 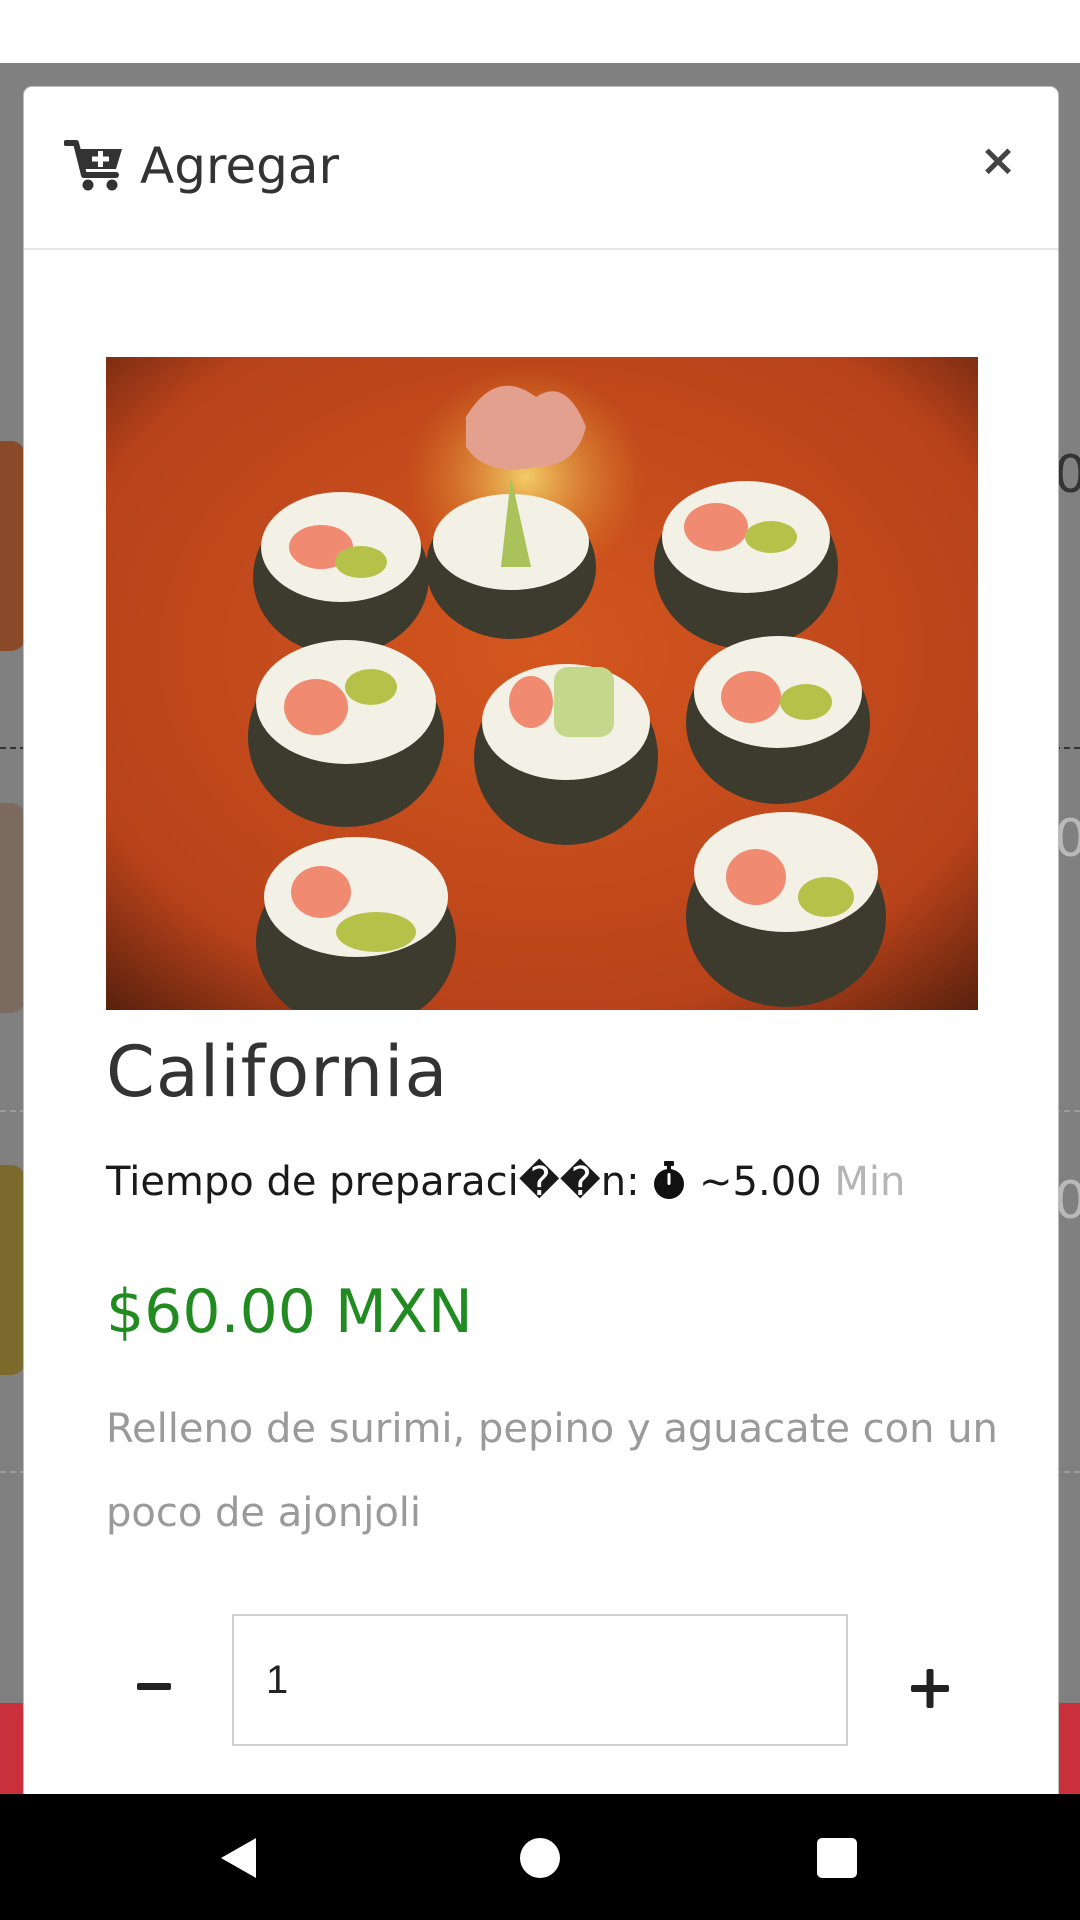 What do you see at coordinates (238, 1858) in the screenshot?
I see `back-icon` at bounding box center [238, 1858].